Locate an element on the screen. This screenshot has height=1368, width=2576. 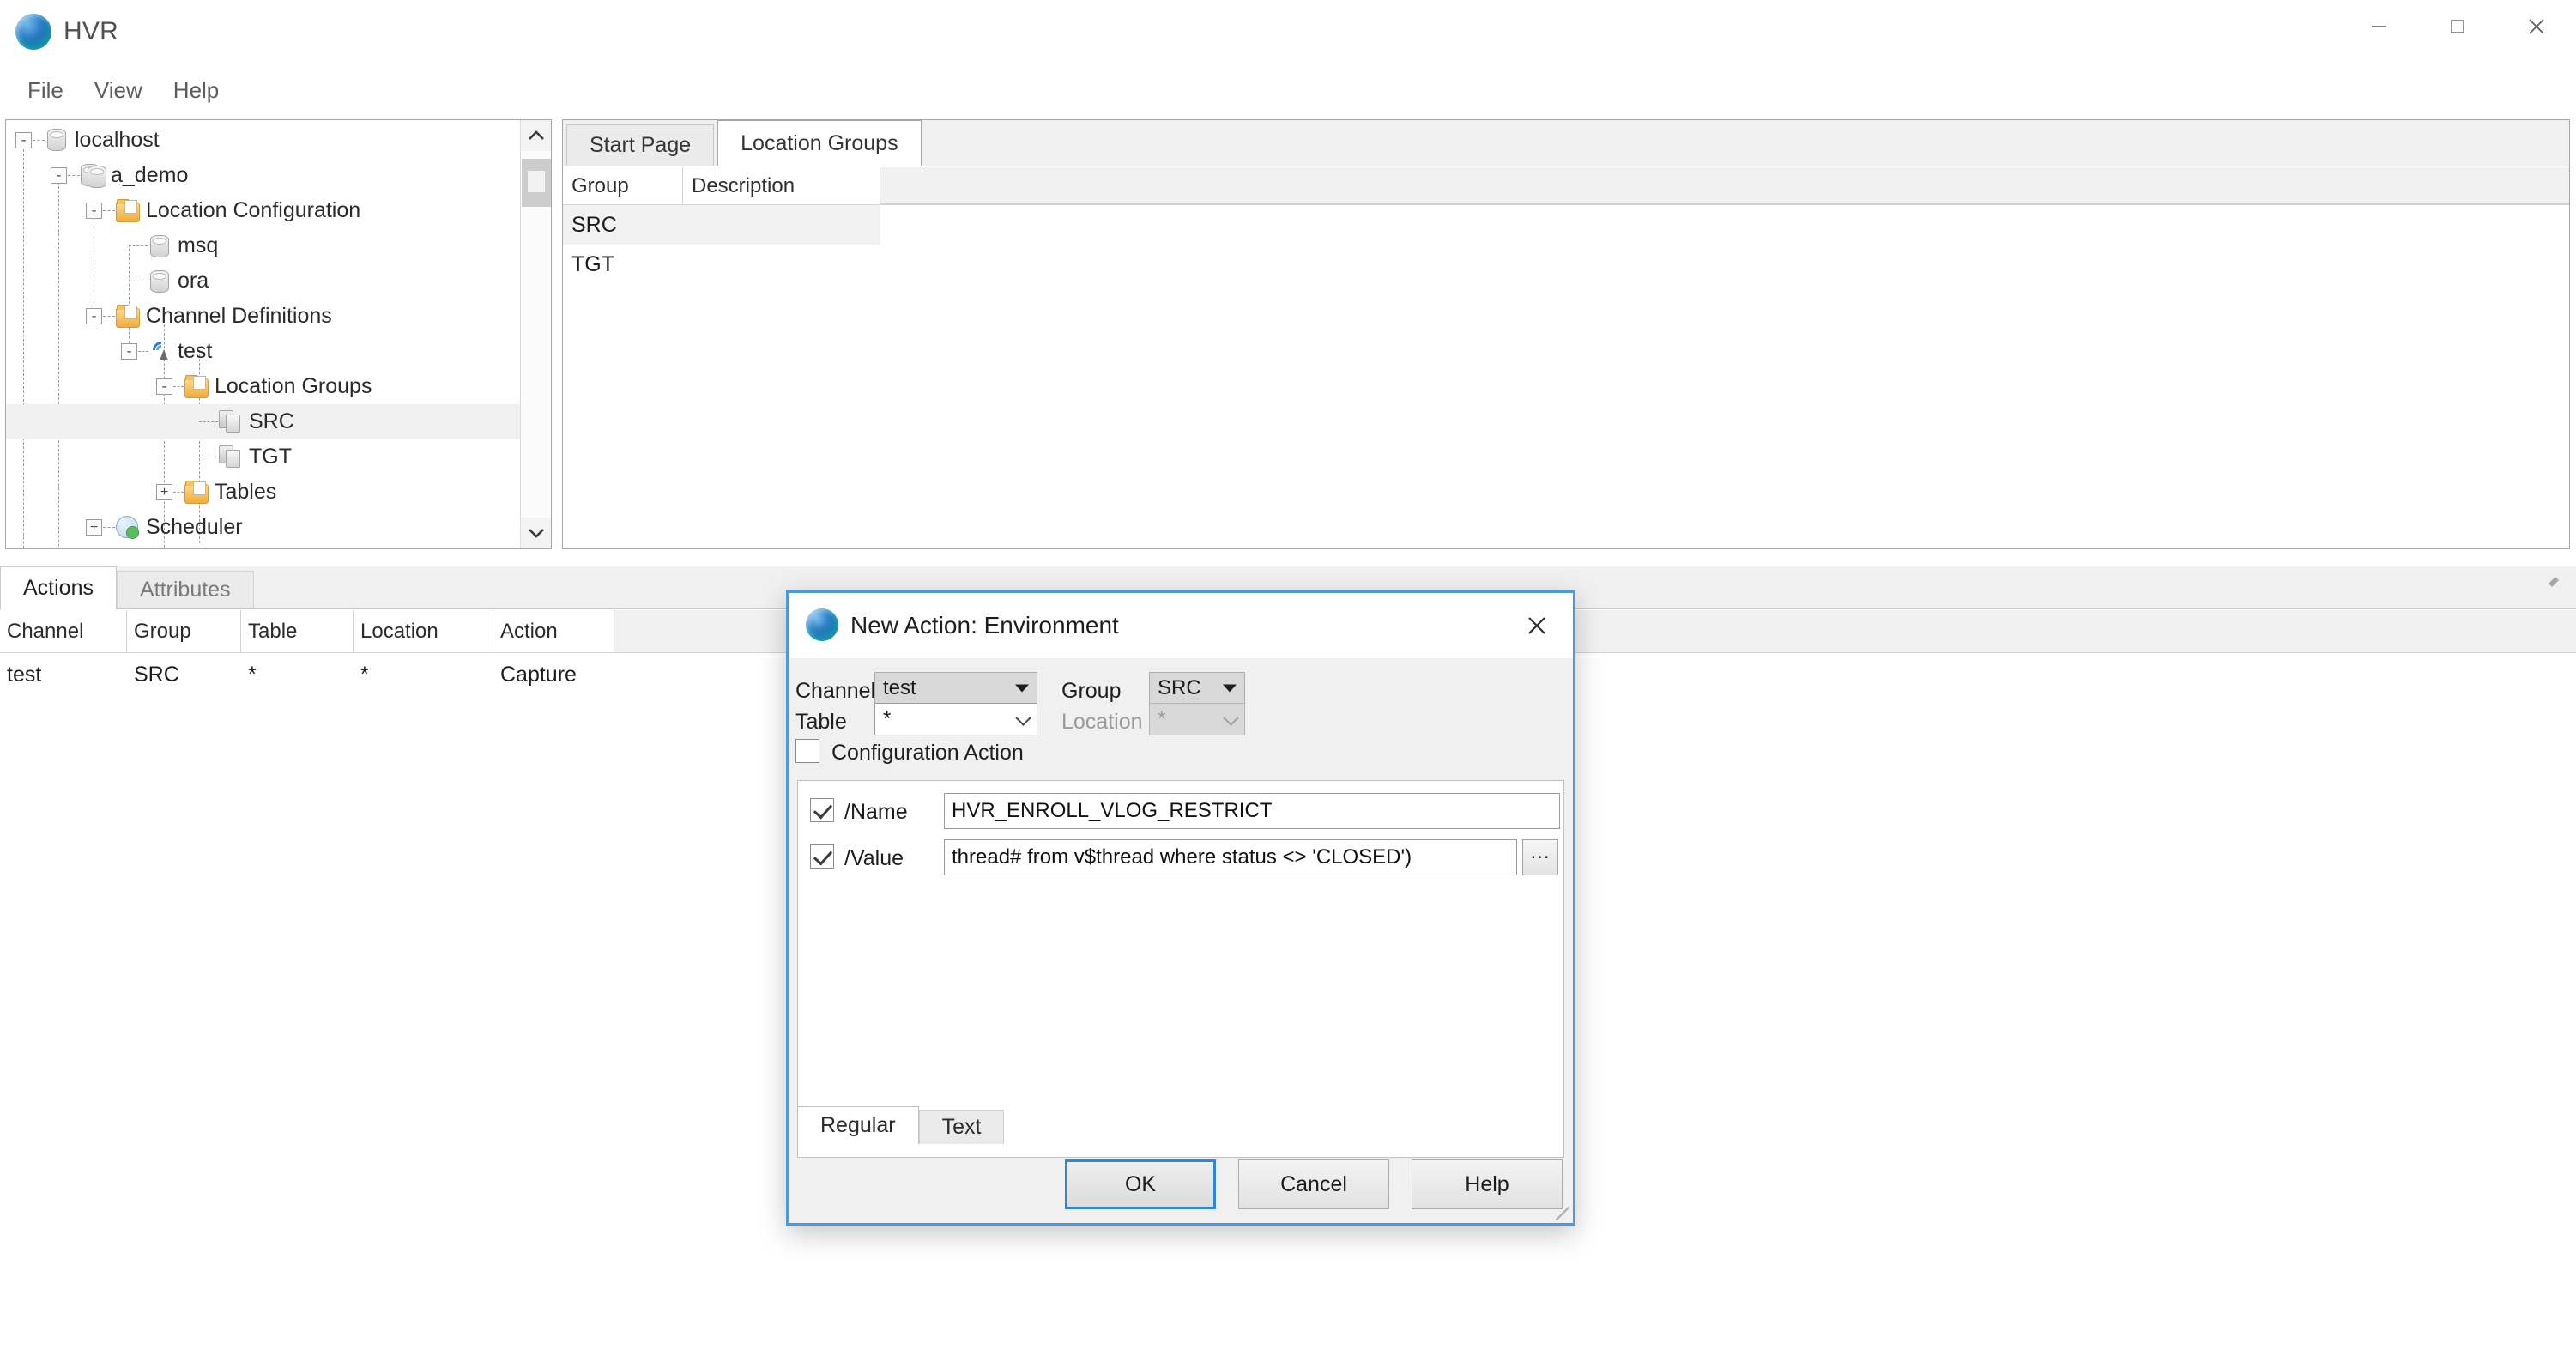
group-value: SRC is located at coordinates (1179, 687).